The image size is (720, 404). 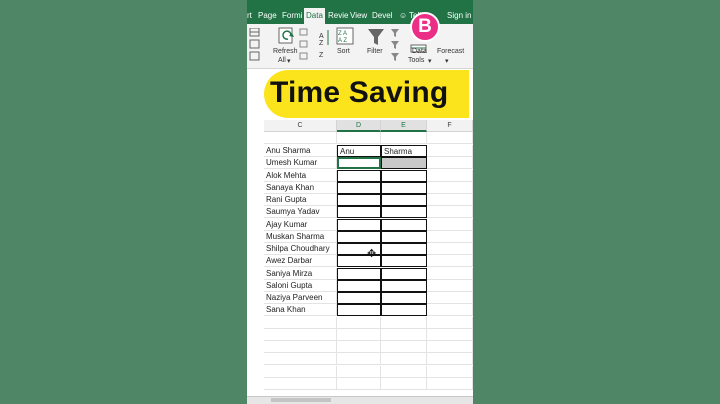 What do you see at coordinates (338, 16) in the screenshot?
I see `tab-review: Revie` at bounding box center [338, 16].